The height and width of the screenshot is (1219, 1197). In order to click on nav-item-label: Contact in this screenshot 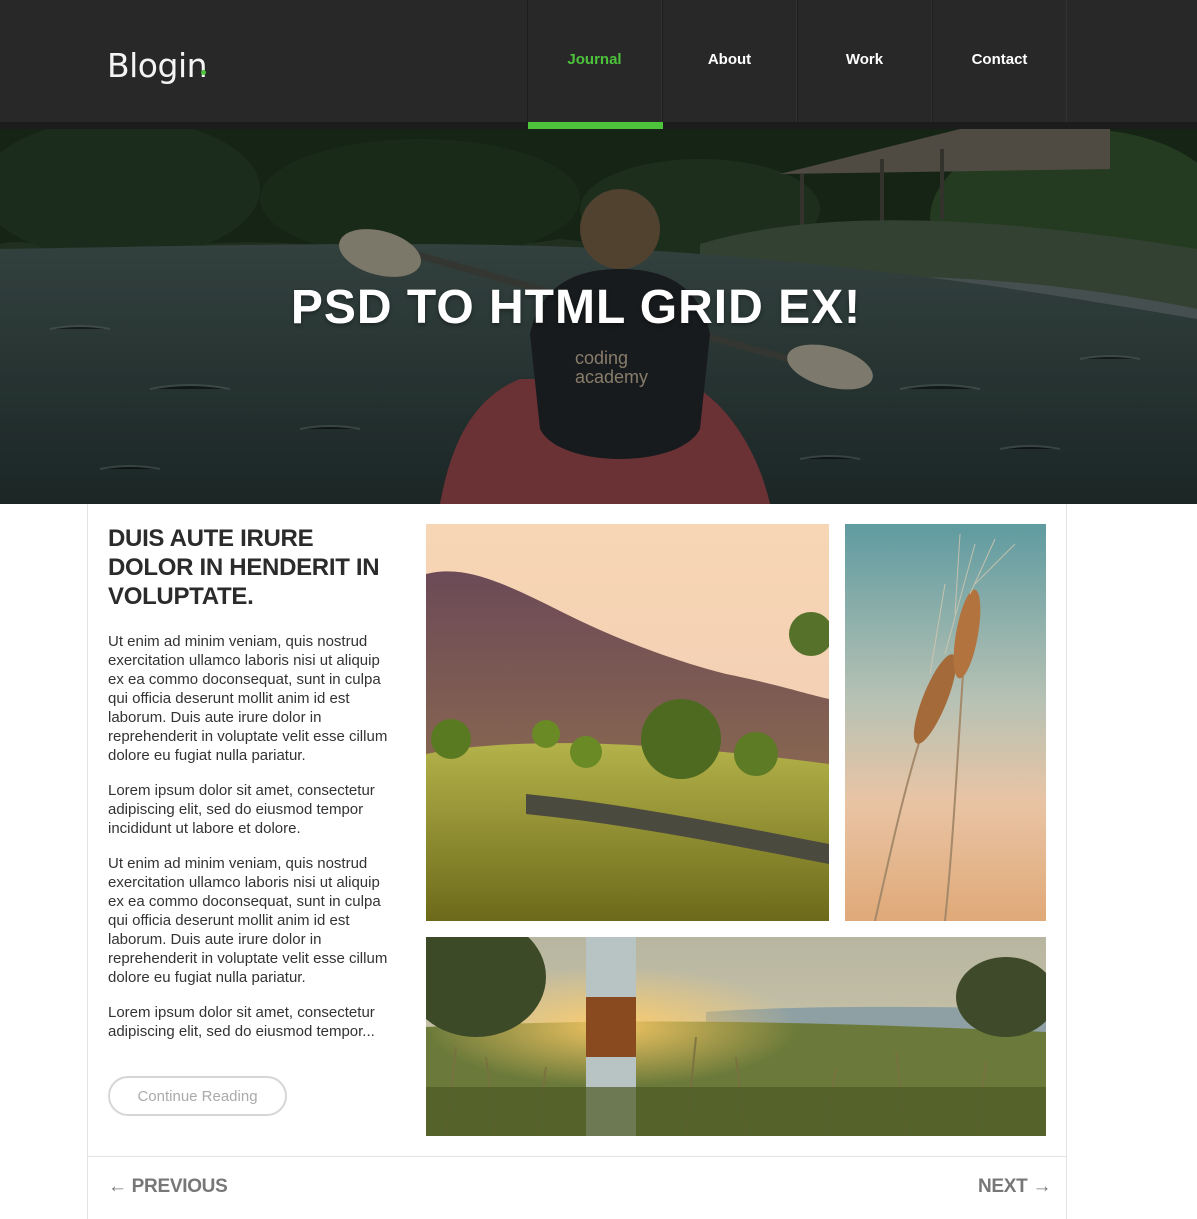, I will do `click(999, 59)`.